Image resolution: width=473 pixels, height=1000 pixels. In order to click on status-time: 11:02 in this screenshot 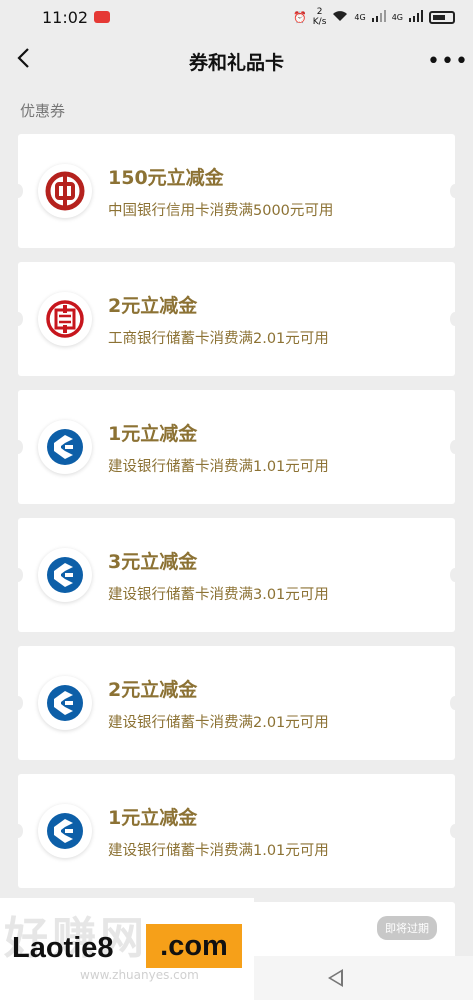, I will do `click(65, 17)`.